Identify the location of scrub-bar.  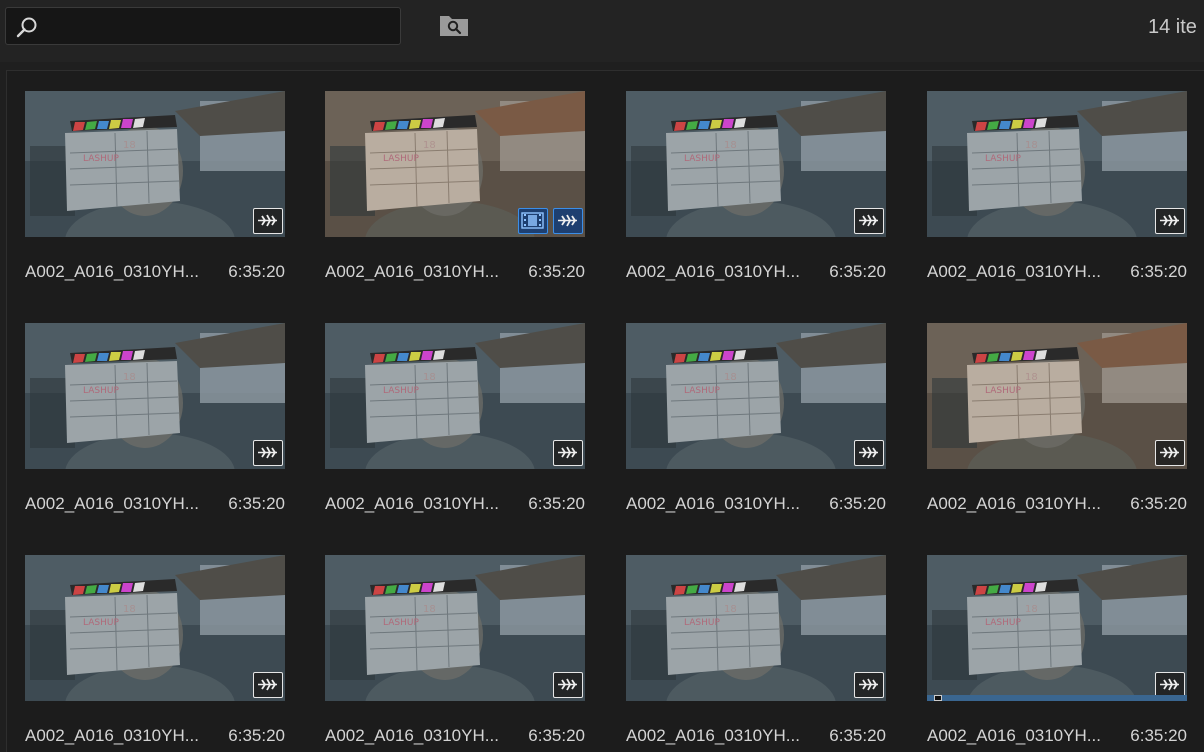
(1057, 698).